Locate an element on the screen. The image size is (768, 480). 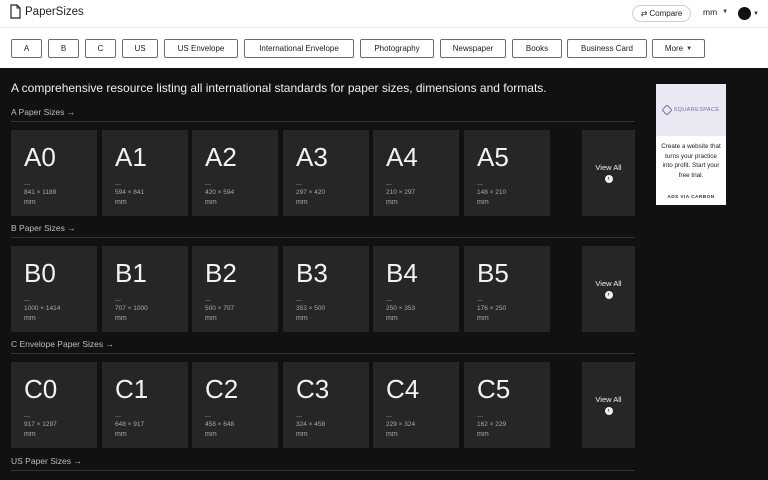
size-name: A4 is located at coordinates (402, 157).